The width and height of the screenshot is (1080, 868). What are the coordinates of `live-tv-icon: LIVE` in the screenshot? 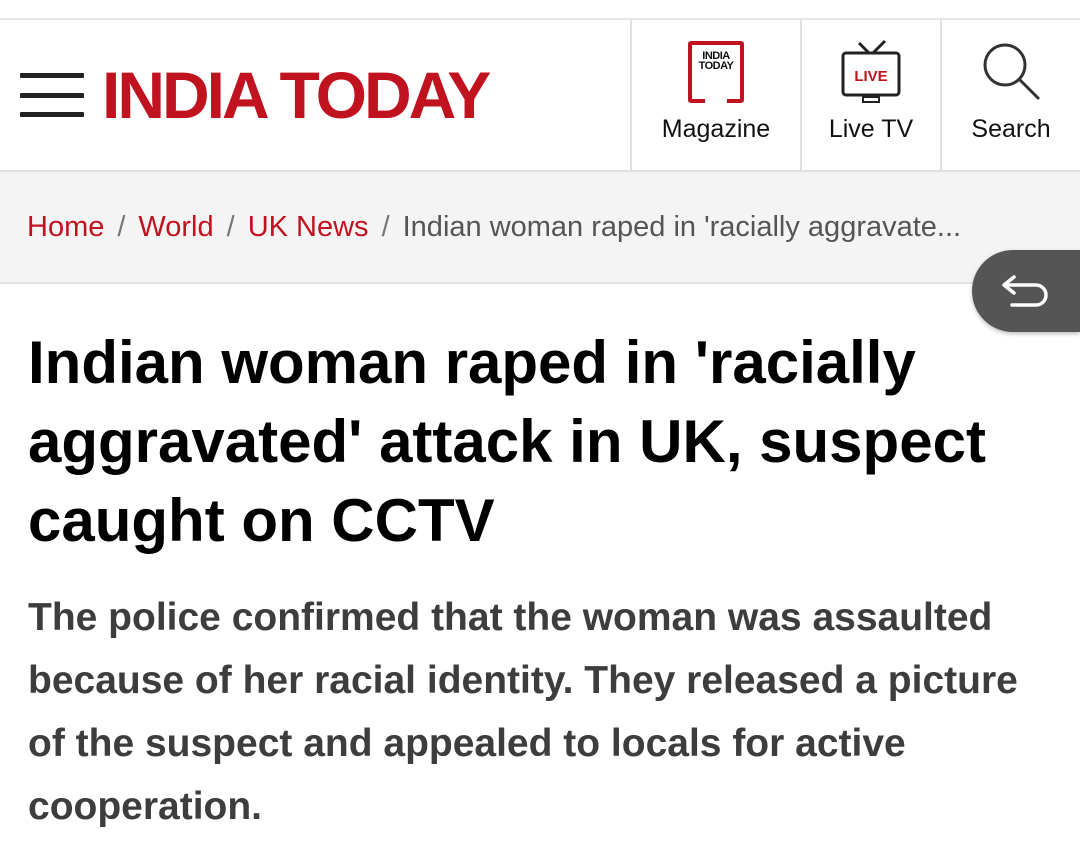 It's located at (871, 71).